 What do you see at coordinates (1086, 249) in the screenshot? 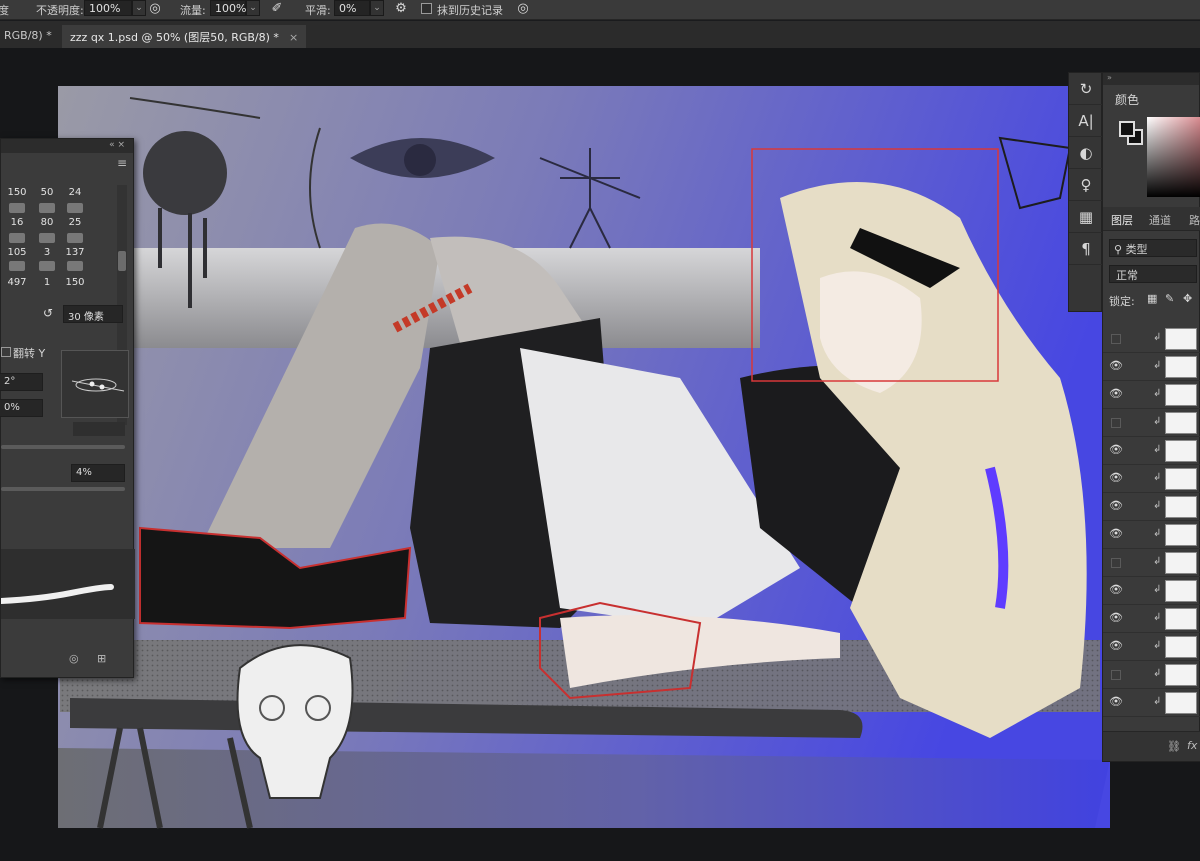
I see `paragraph-icon: ¶` at bounding box center [1086, 249].